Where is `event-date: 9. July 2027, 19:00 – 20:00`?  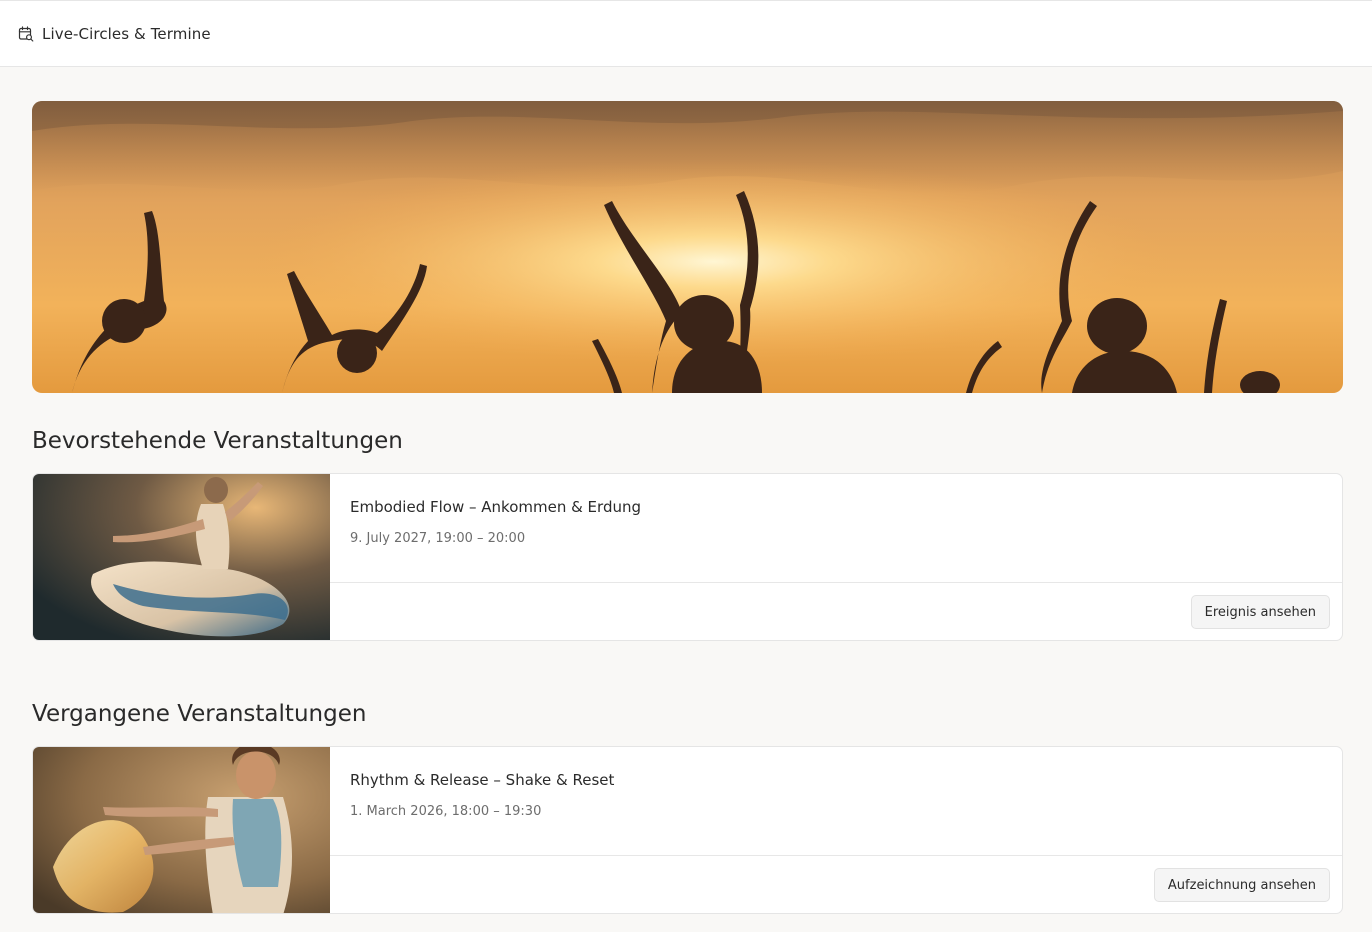
event-date: 9. July 2027, 19:00 – 20:00 is located at coordinates (438, 538).